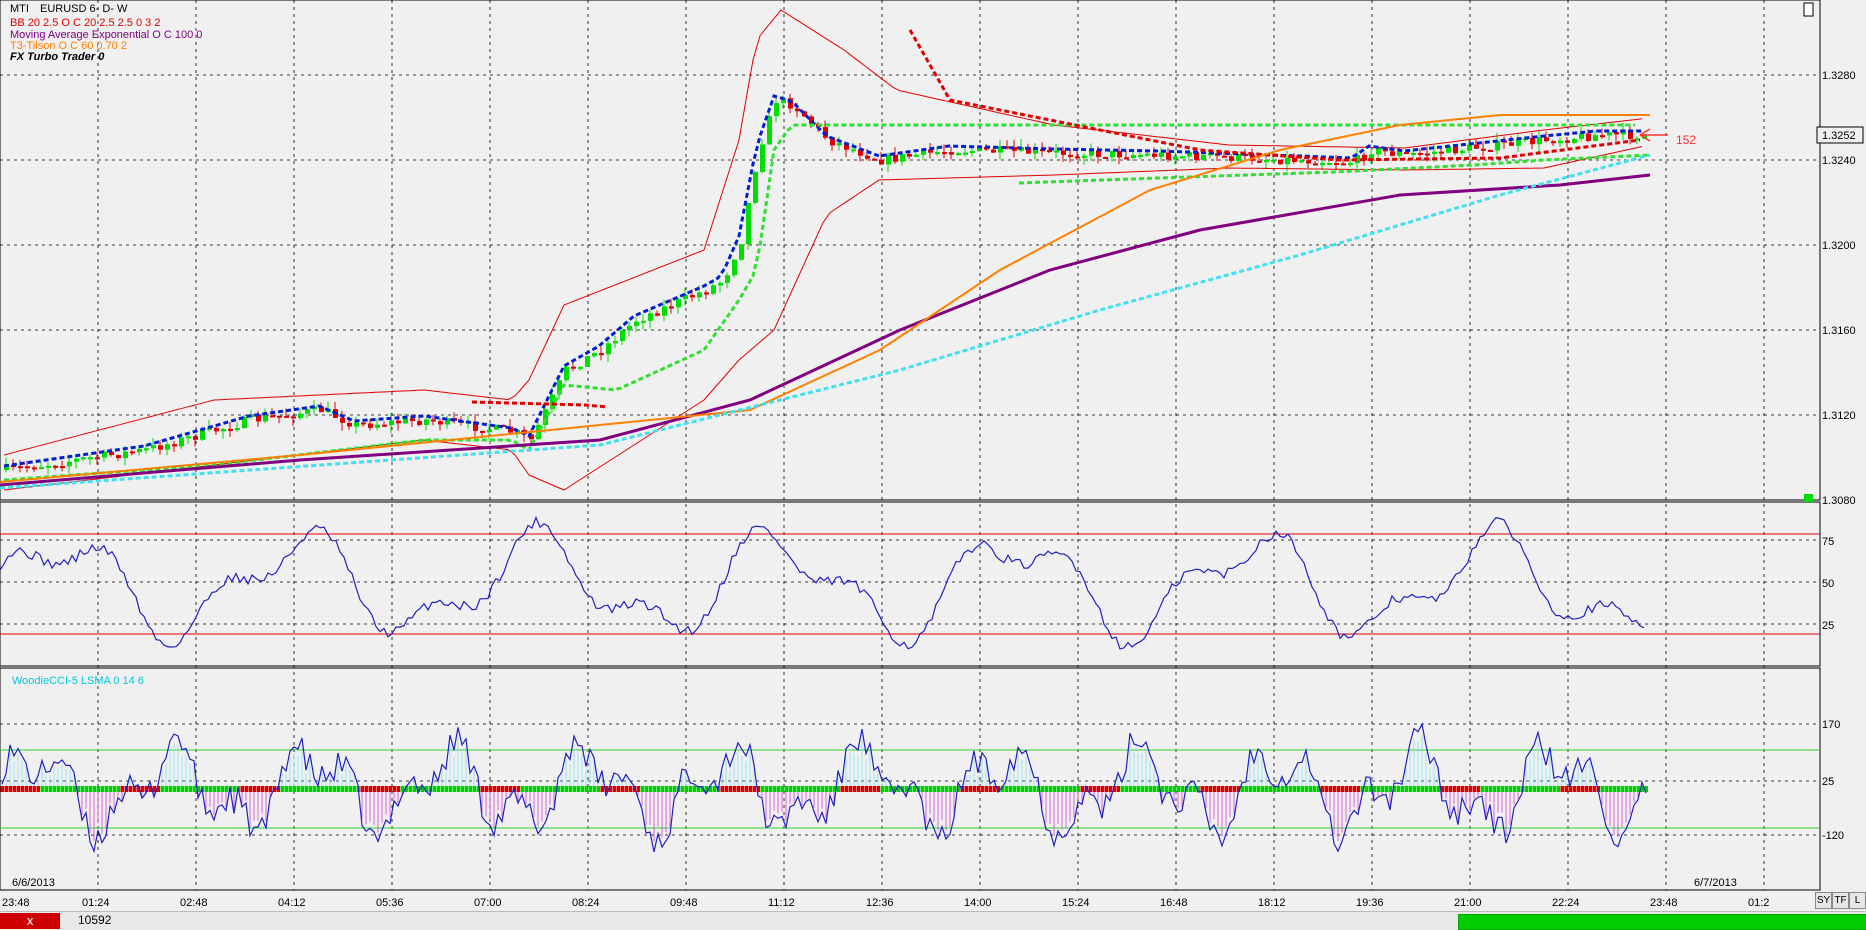  I want to click on scroll-marker, so click(1808, 498).